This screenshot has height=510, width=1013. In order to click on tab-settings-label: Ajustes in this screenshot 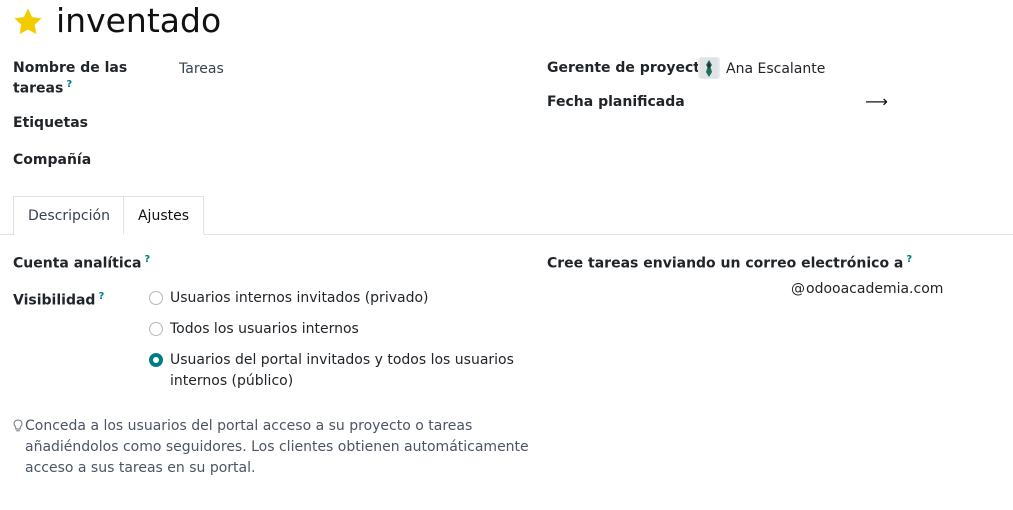, I will do `click(163, 215)`.